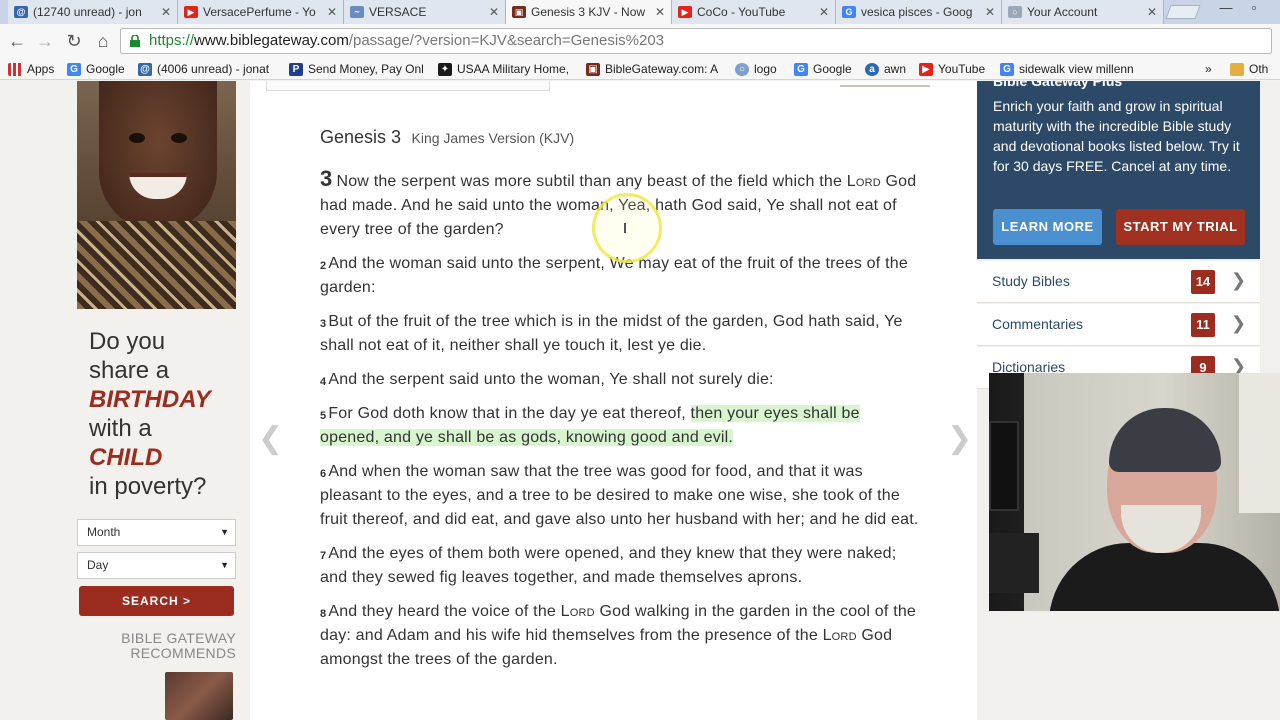 The image size is (1280, 720). I want to click on tab-title: VersacePerfume - Yo, so click(259, 12).